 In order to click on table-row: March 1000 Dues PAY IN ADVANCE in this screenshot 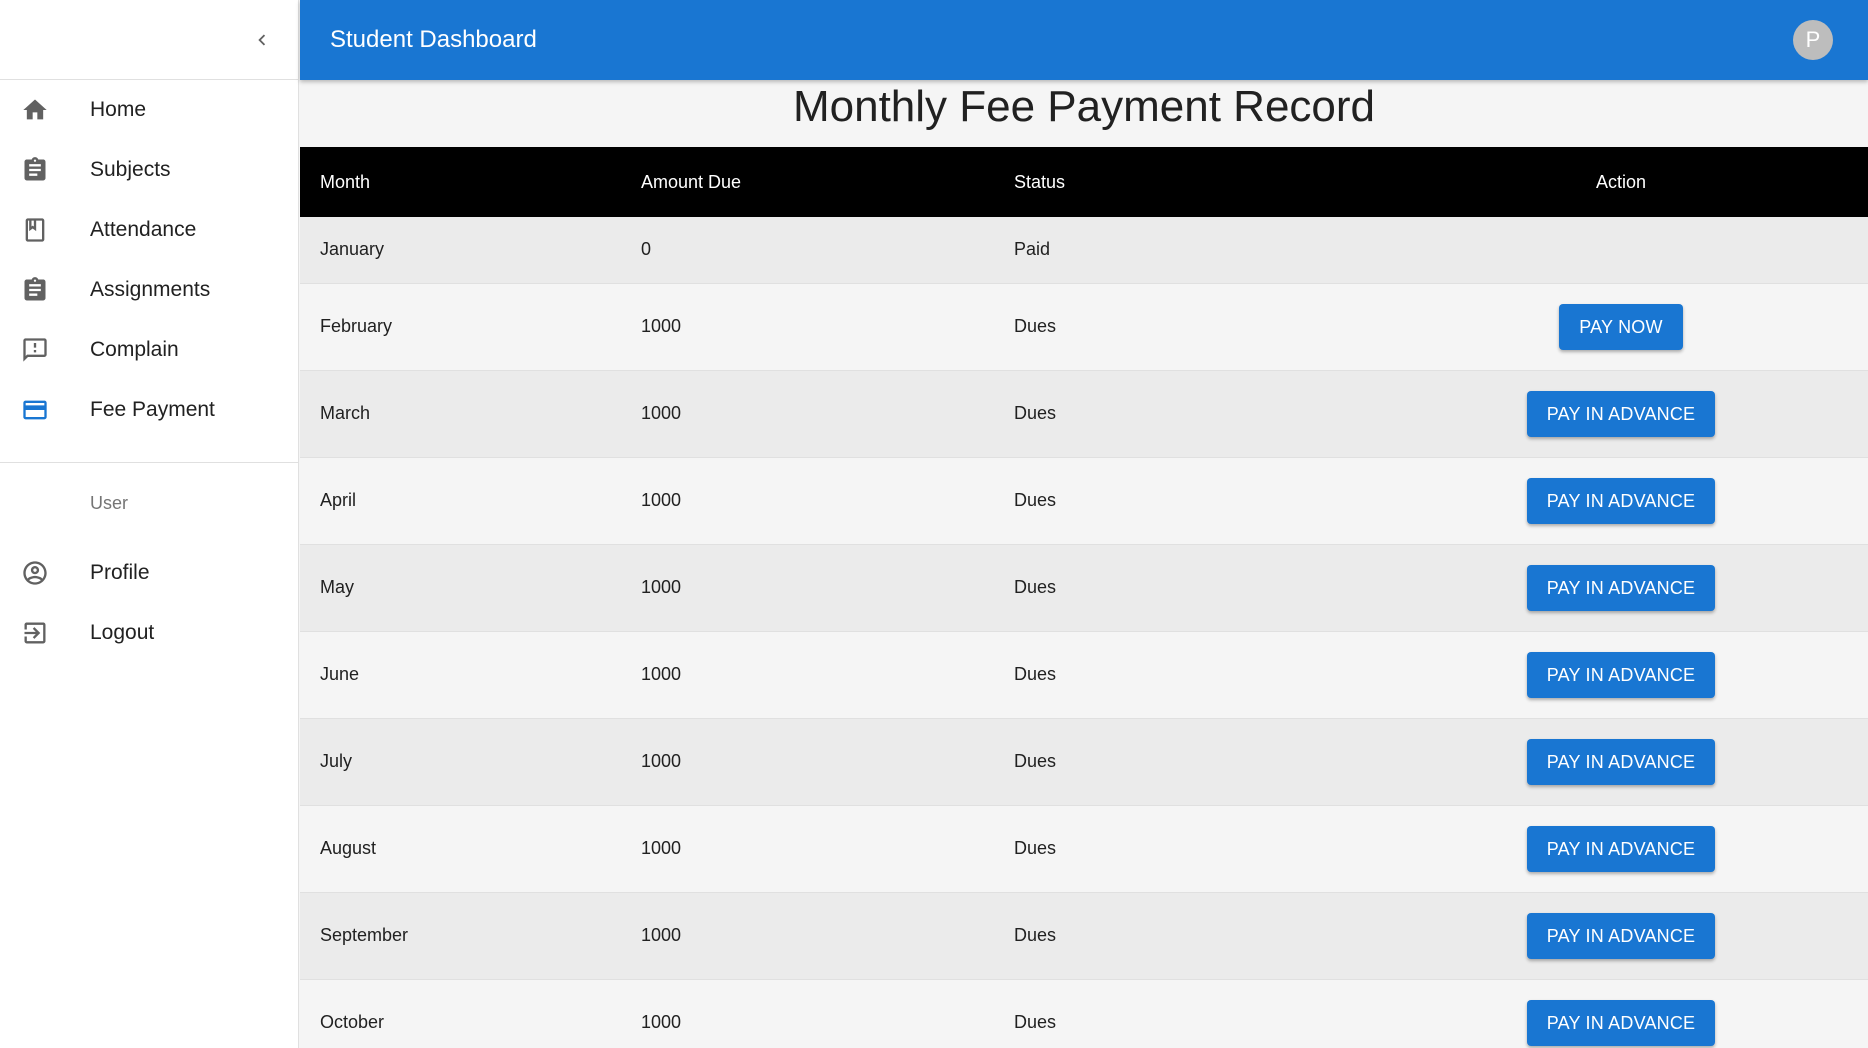, I will do `click(1084, 414)`.